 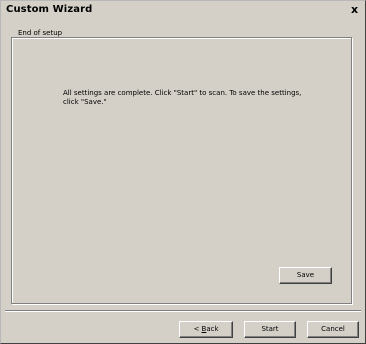 What do you see at coordinates (183, 311) in the screenshot?
I see `button-separator` at bounding box center [183, 311].